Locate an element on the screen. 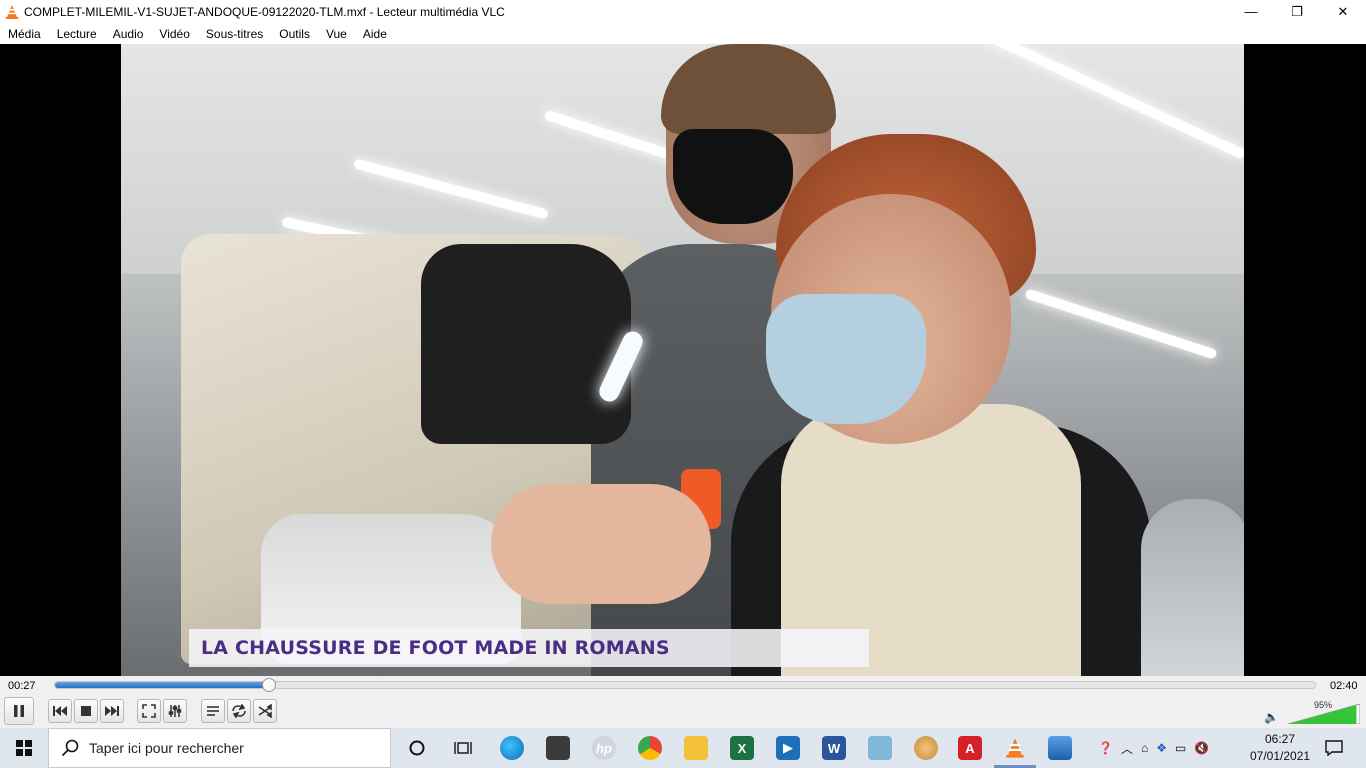 This screenshot has width=1366, height=768. notification-icon is located at coordinates (1334, 748).